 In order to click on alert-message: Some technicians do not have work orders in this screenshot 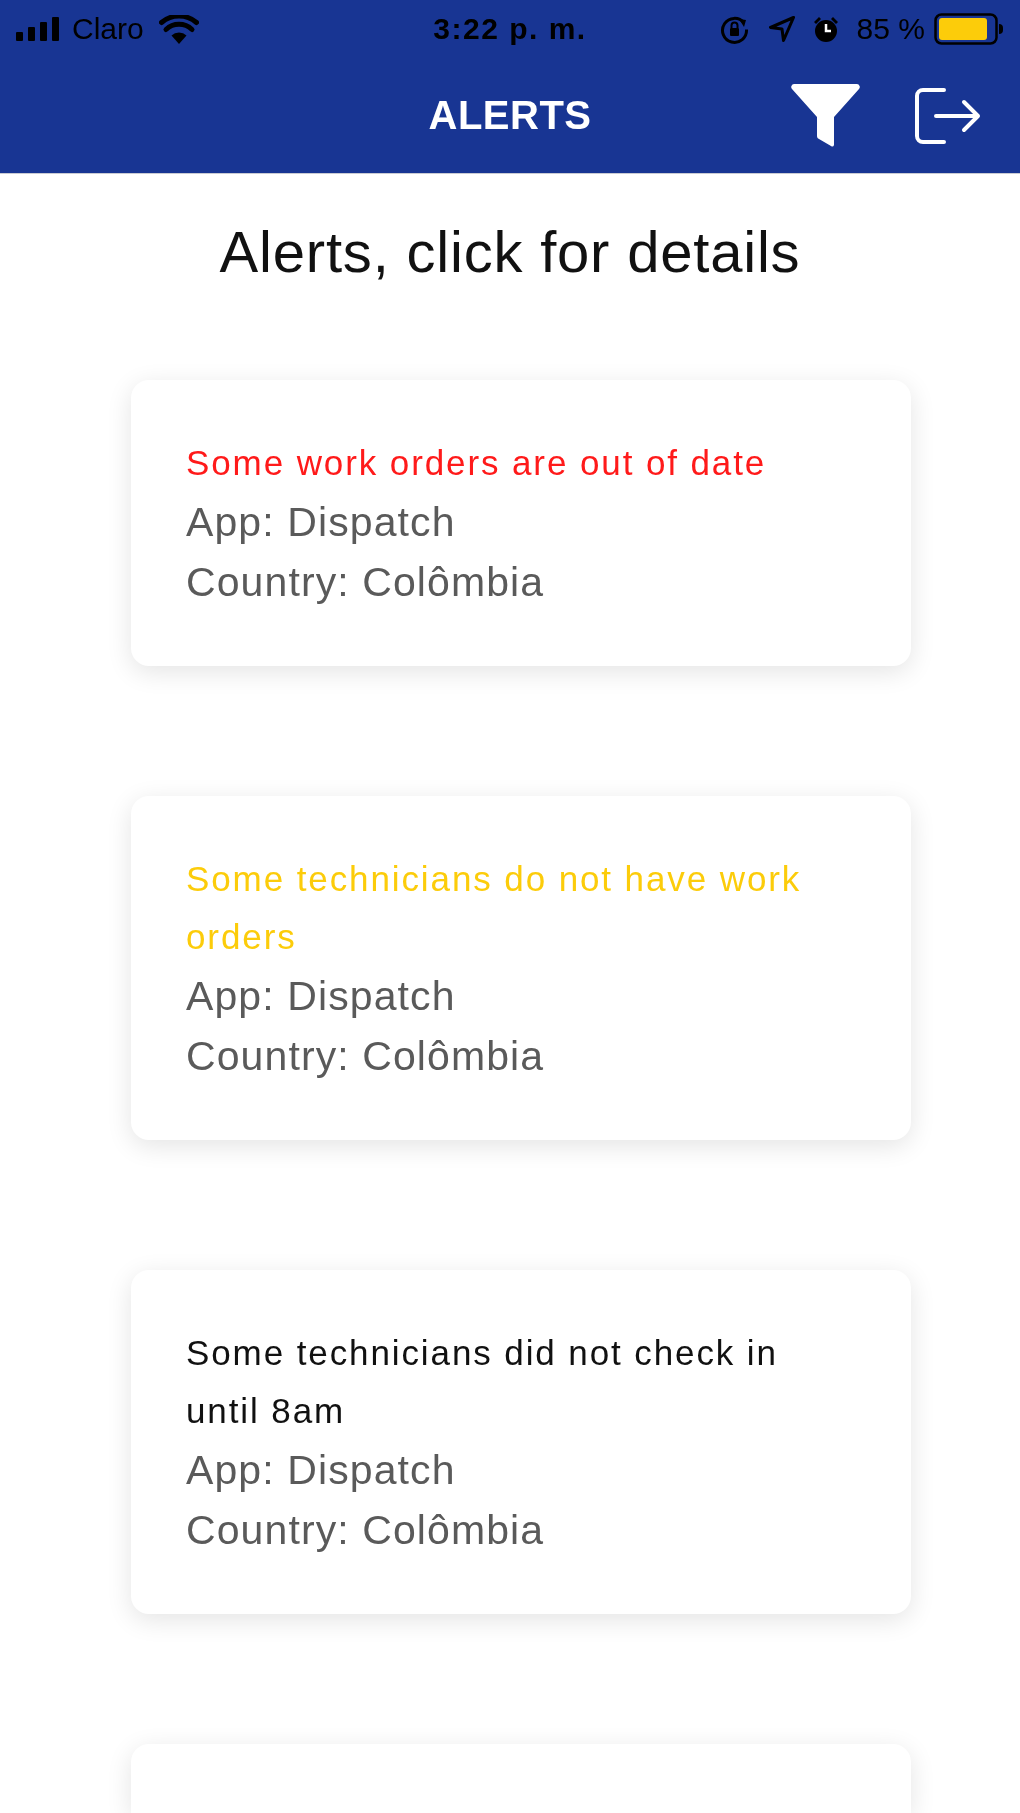, I will do `click(494, 908)`.